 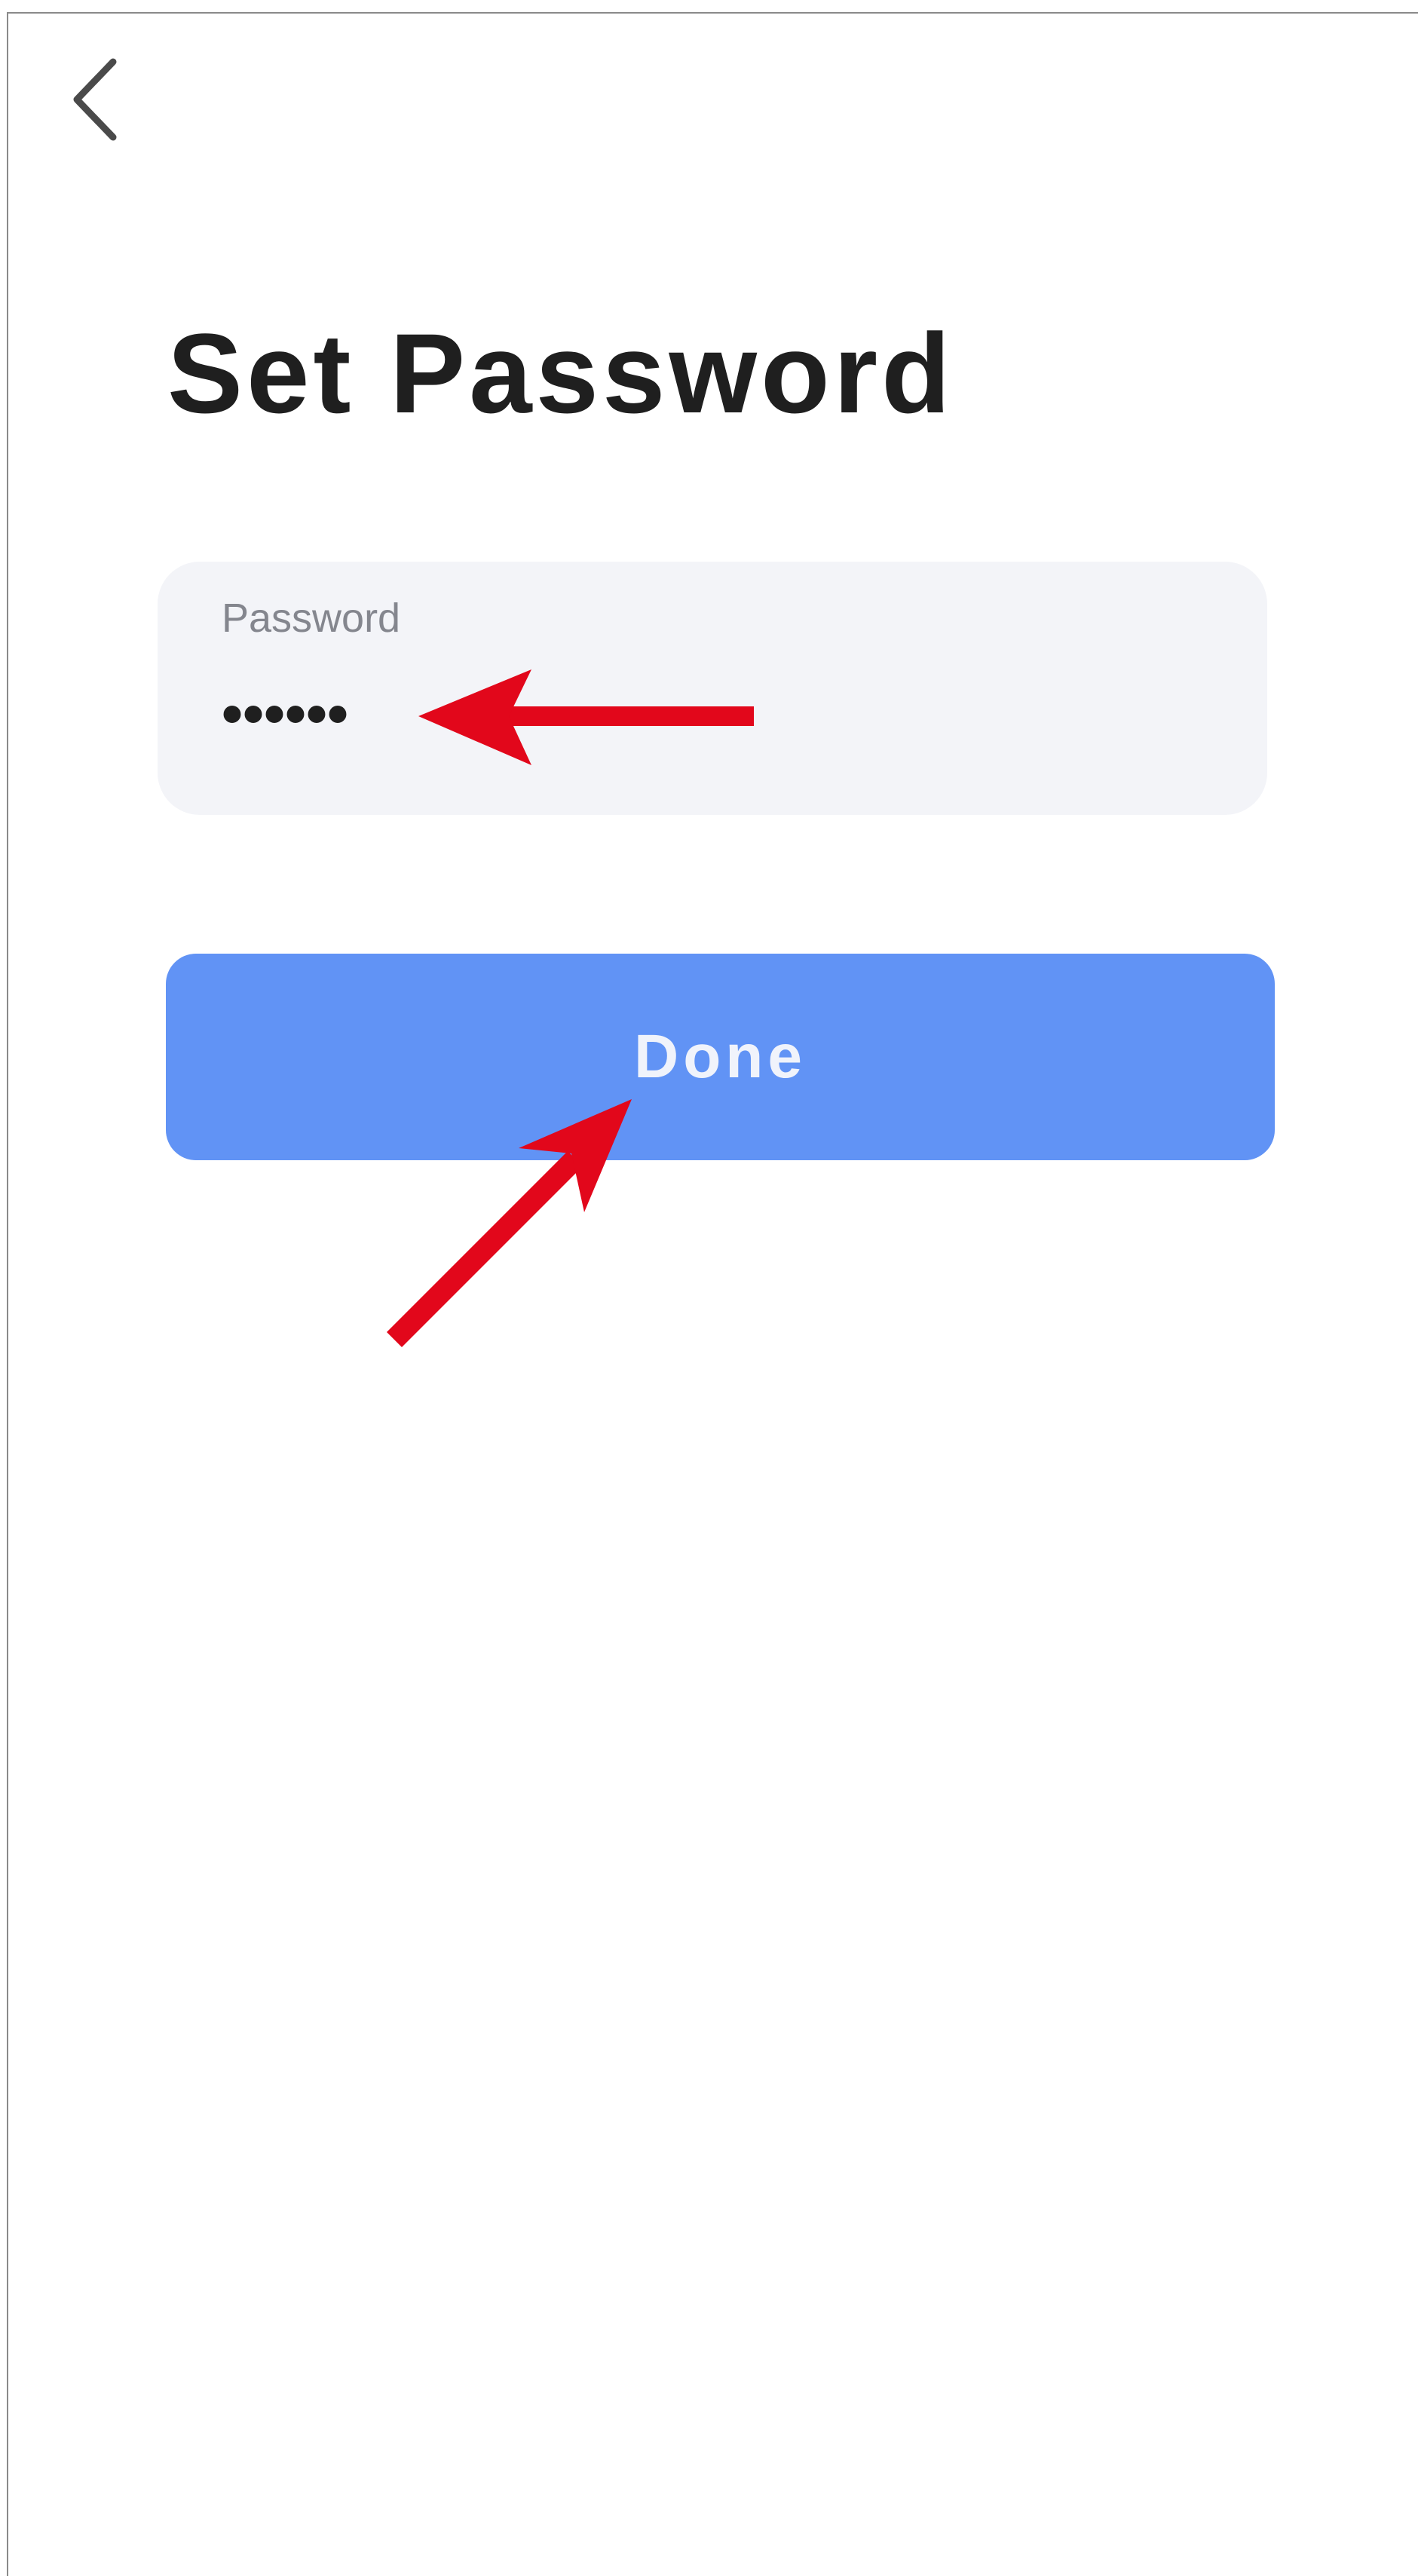 I want to click on password-field-value: ••••••, so click(x=285, y=713).